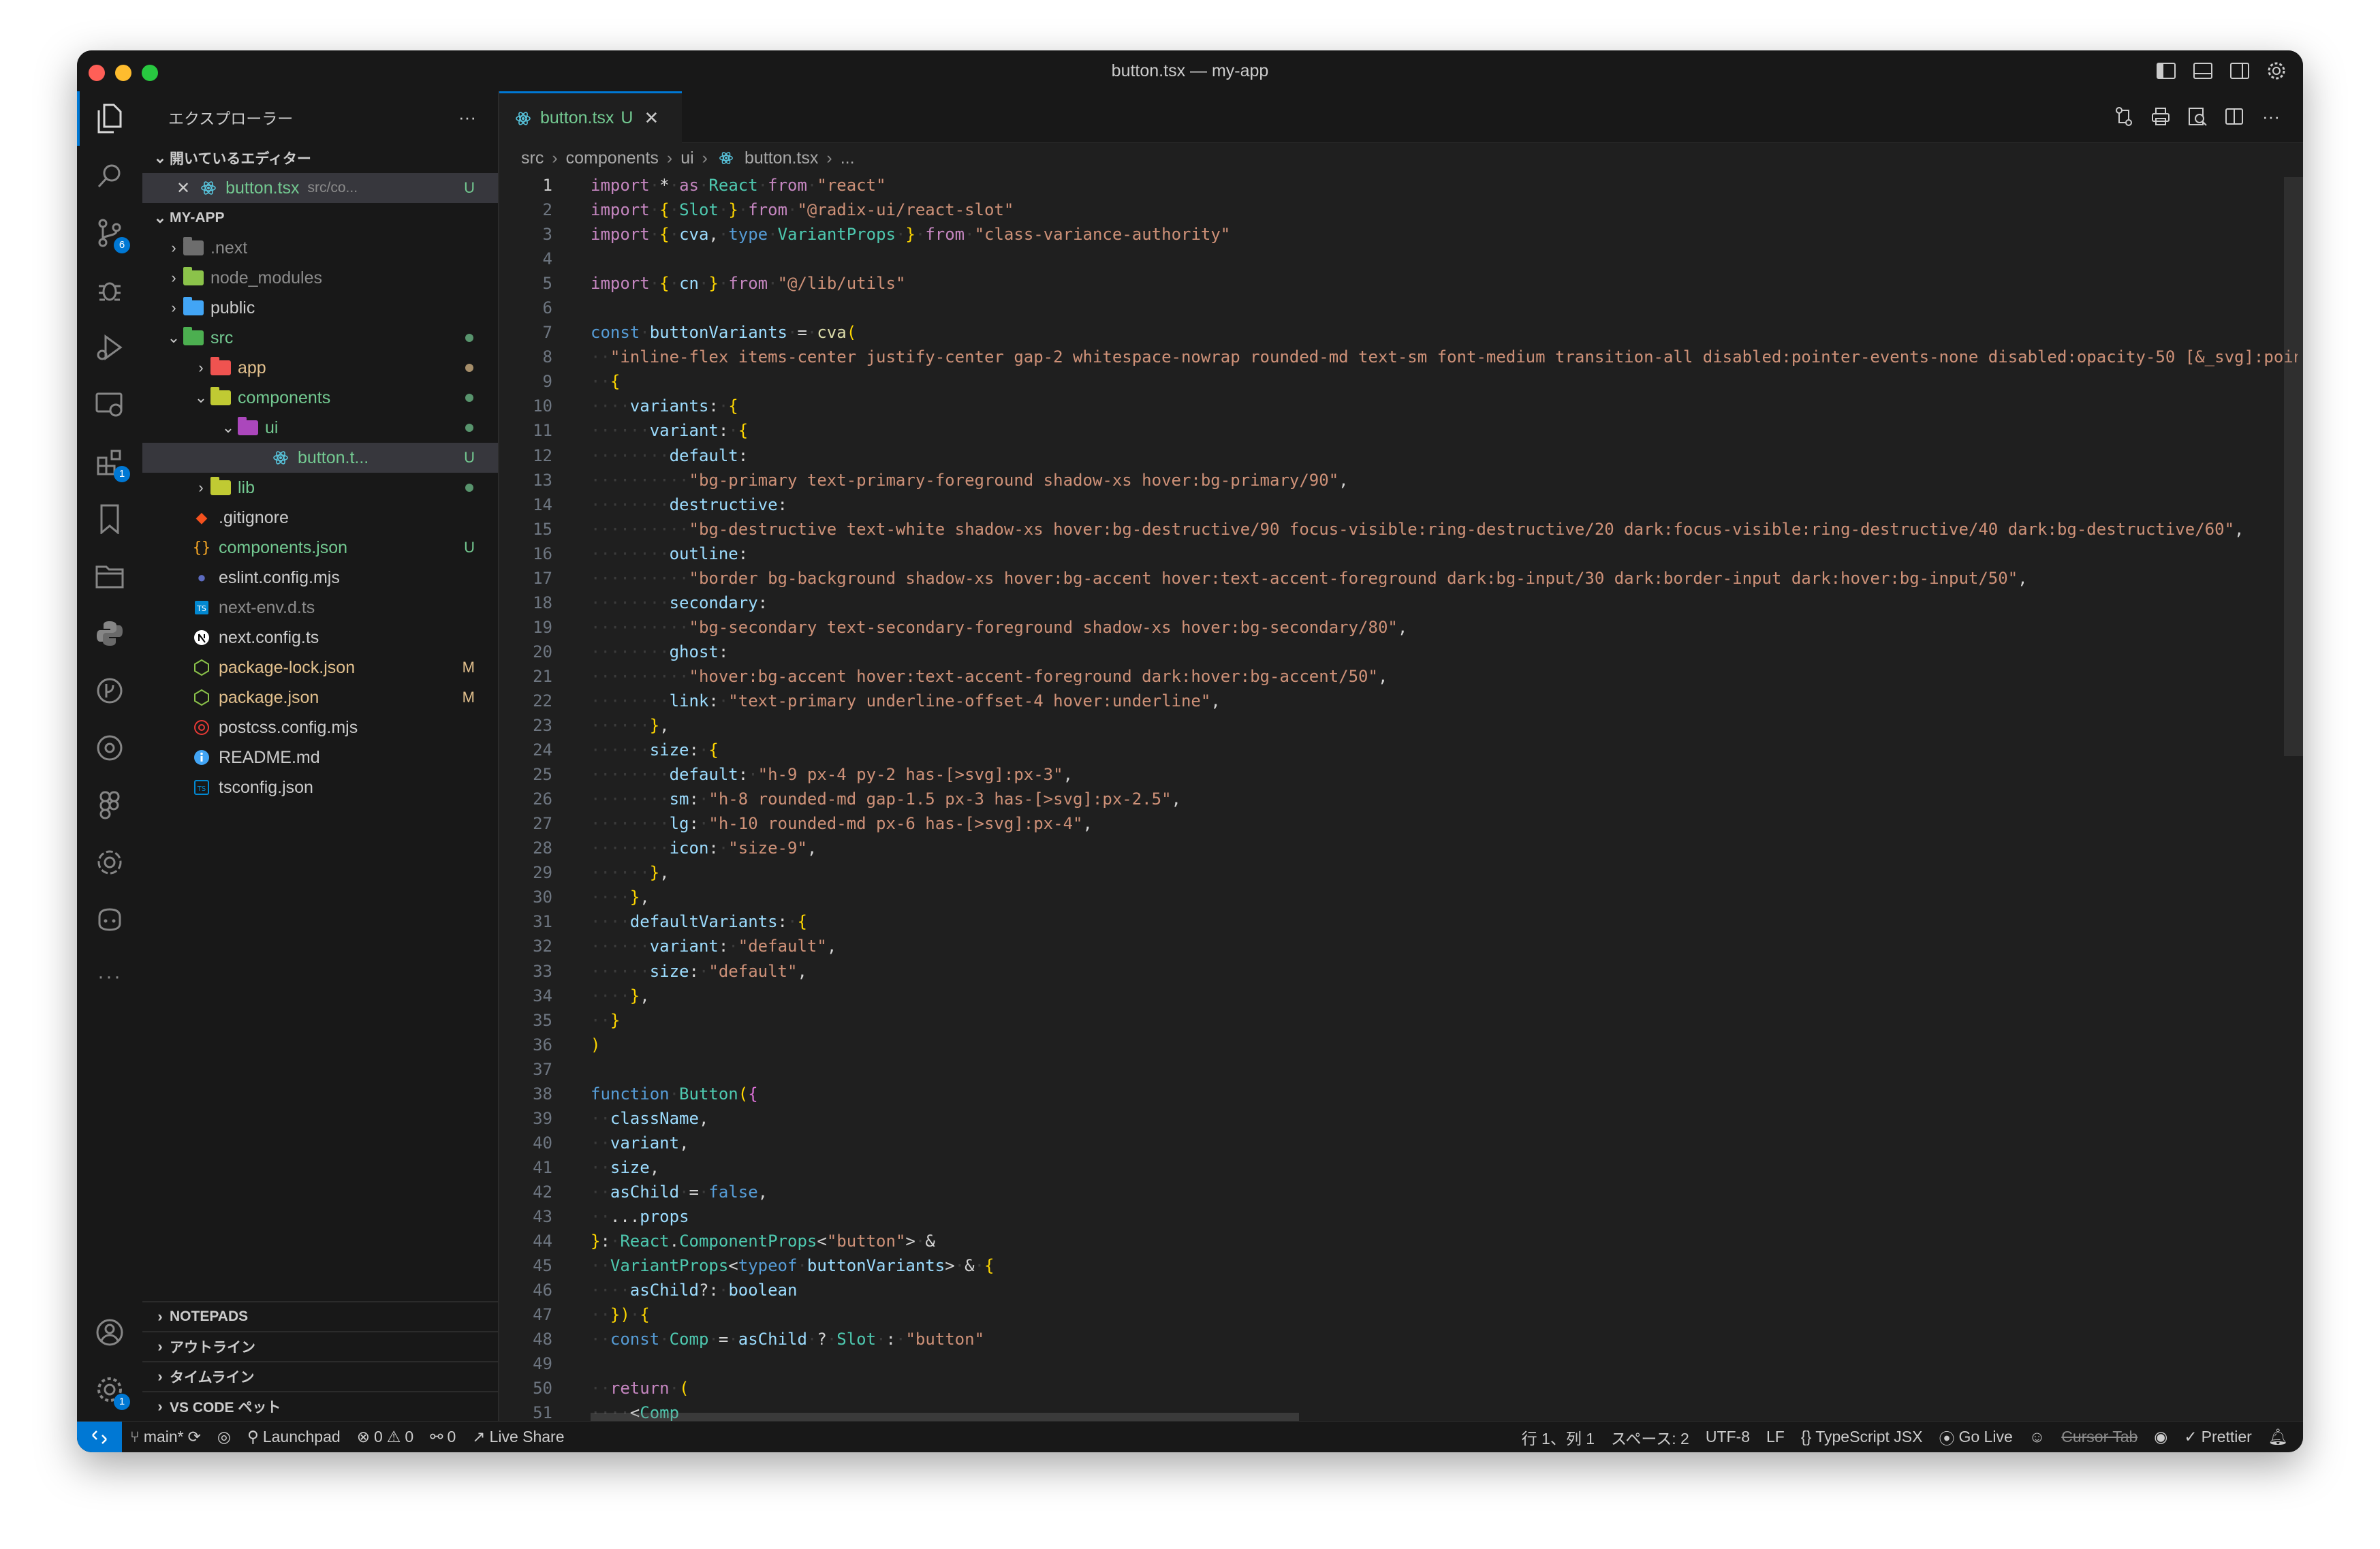 This screenshot has height=1549, width=2380. I want to click on preview-search-icon, so click(2197, 116).